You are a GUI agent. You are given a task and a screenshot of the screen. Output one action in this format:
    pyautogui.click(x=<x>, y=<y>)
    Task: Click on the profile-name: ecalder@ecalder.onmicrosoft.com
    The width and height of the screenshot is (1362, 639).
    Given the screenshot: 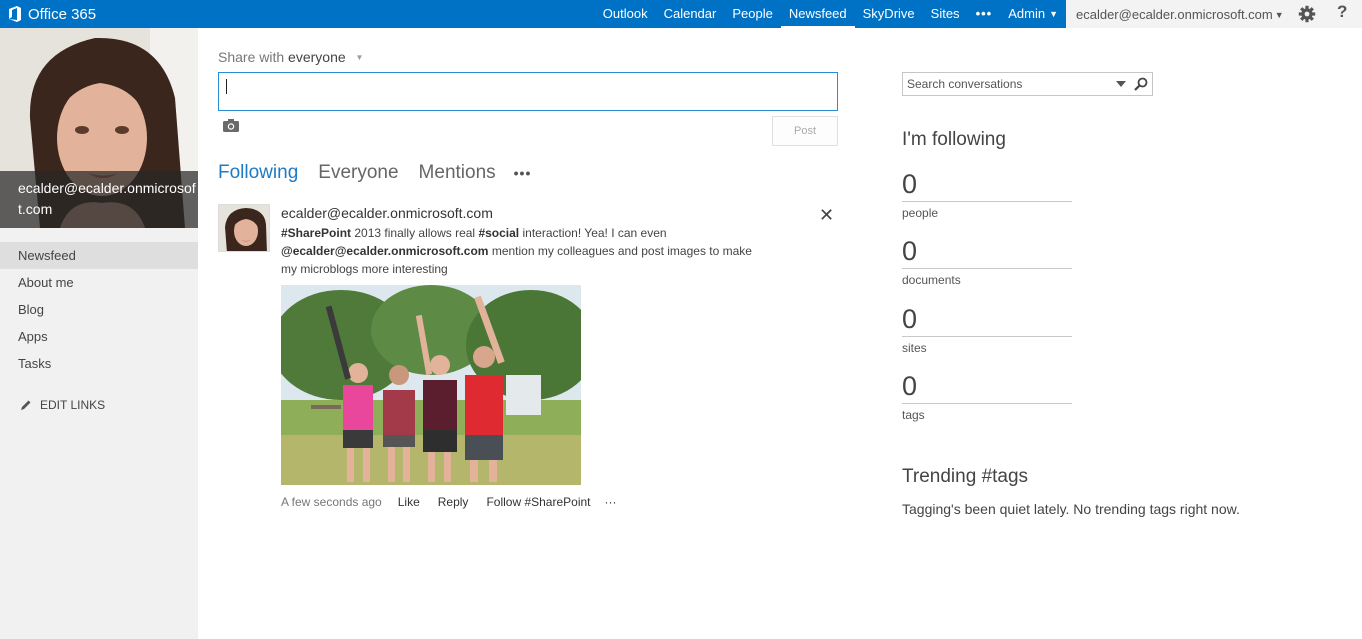 What is the action you would take?
    pyautogui.click(x=99, y=199)
    